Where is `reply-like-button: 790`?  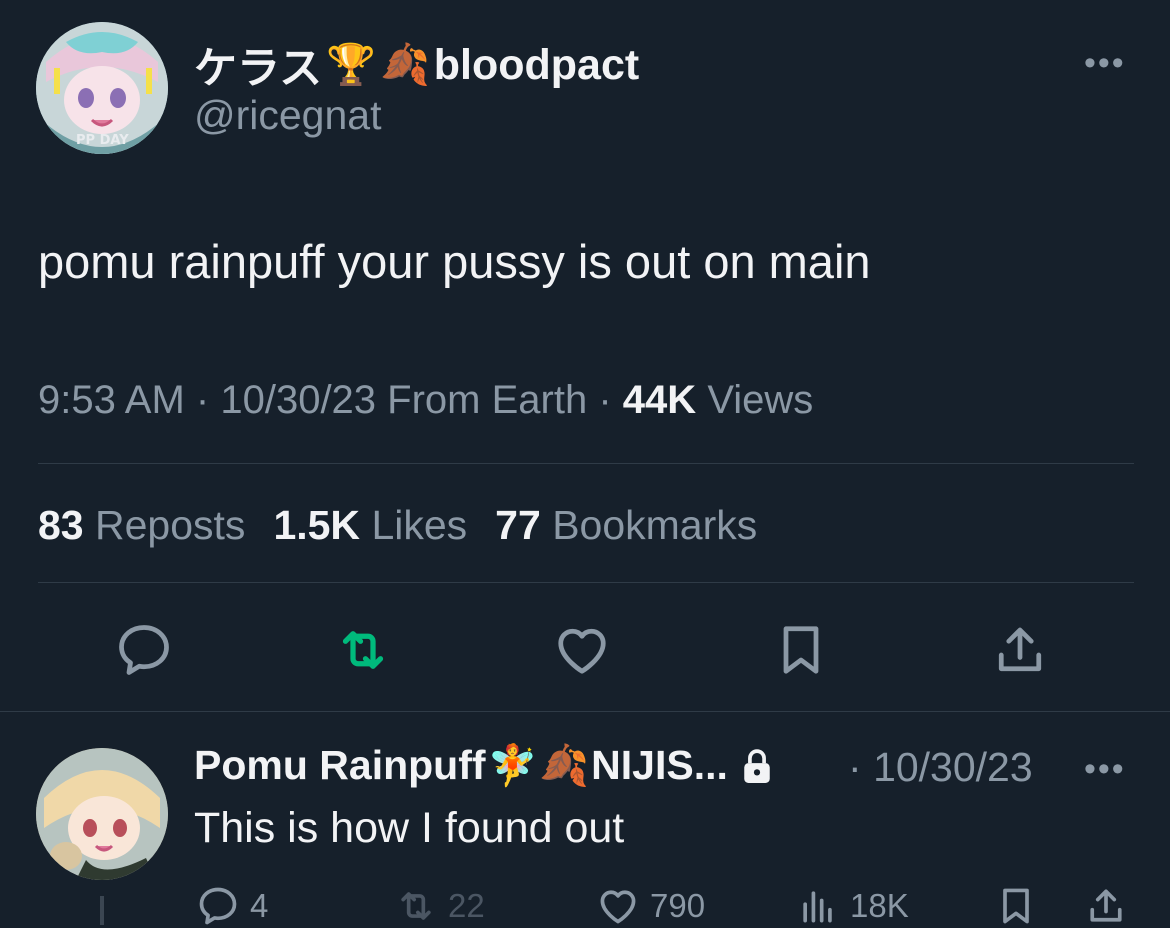
reply-like-button: 790 is located at coordinates (650, 906).